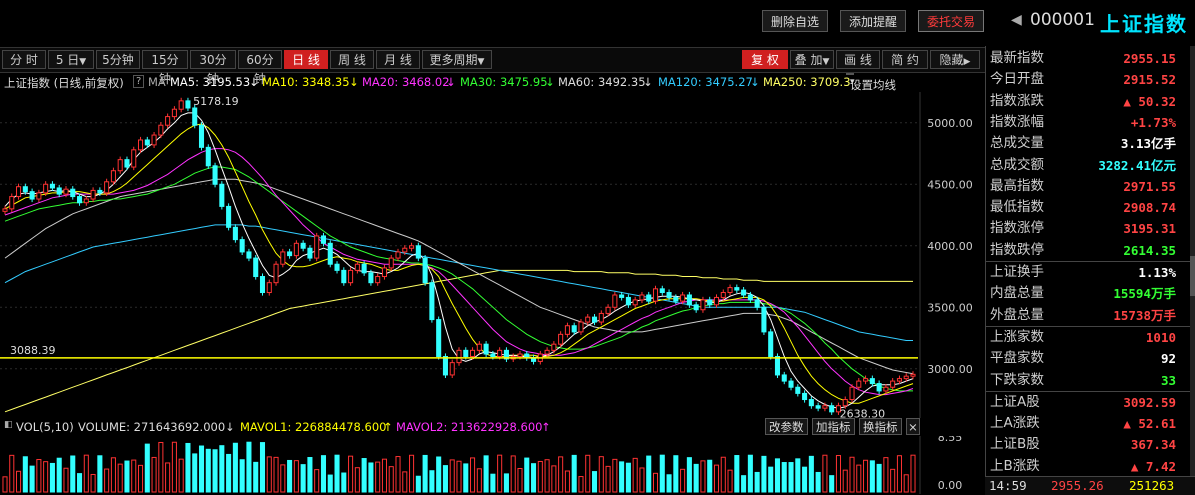 This screenshot has width=1195, height=495. Describe the element at coordinates (950, 440) in the screenshot. I see `vol-tick-top: 8.55` at that location.